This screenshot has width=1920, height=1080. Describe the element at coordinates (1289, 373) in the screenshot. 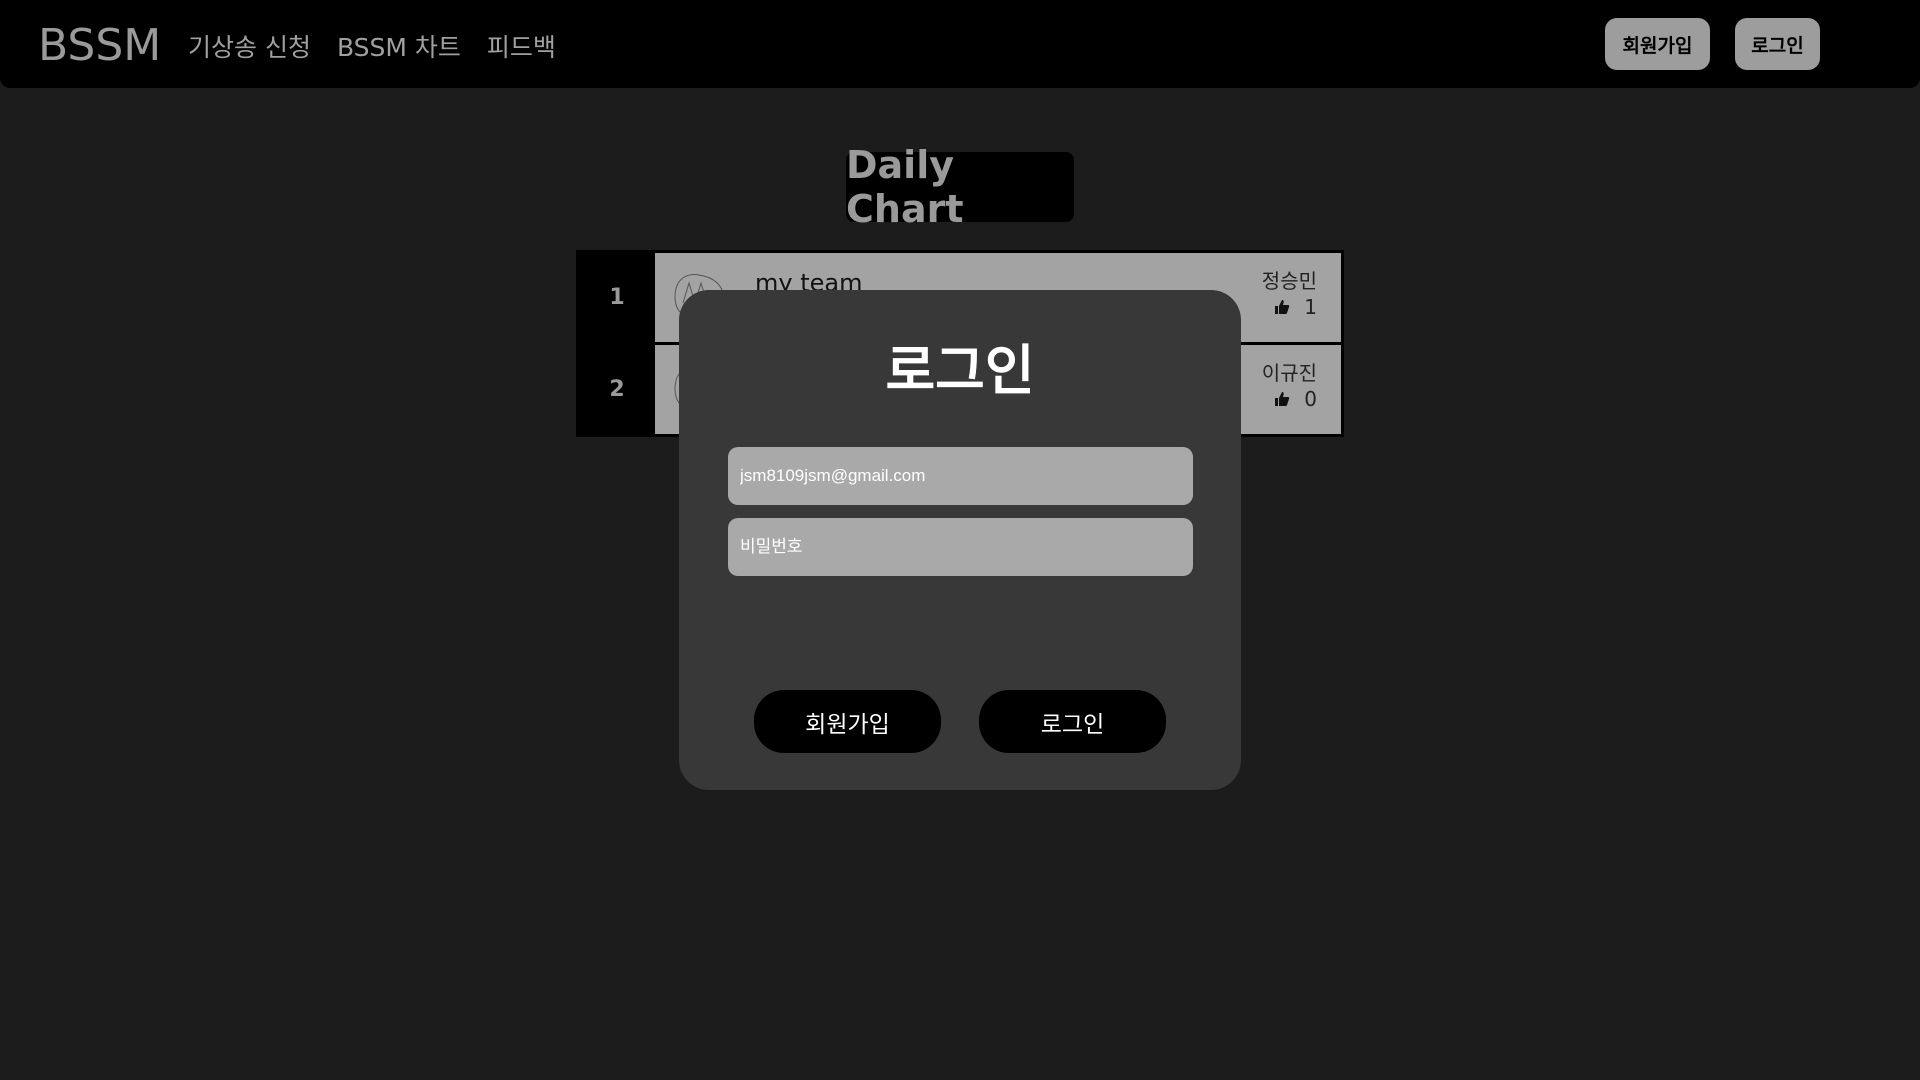

I see `requester-name: 이규진` at that location.